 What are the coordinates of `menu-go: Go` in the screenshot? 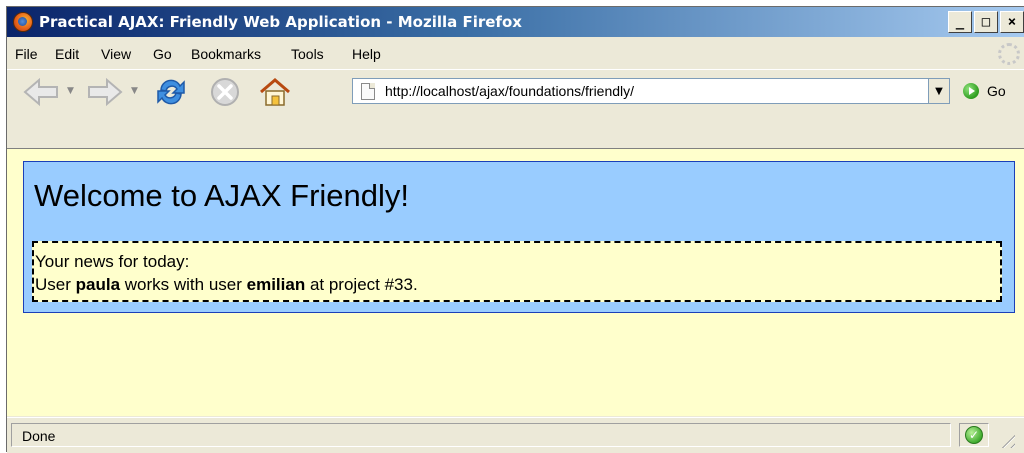 It's located at (162, 54).